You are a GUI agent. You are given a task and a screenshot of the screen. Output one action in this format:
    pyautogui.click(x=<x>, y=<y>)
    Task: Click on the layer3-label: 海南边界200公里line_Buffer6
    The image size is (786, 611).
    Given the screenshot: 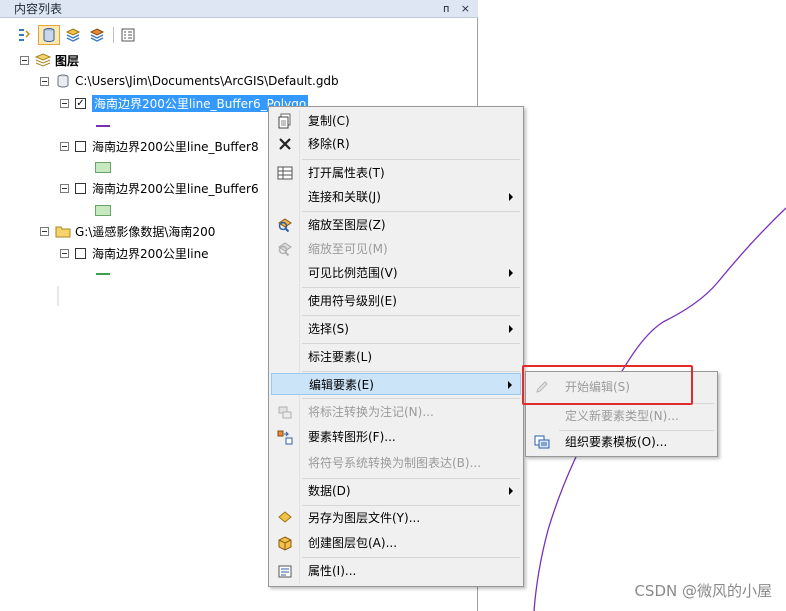 What is the action you would take?
    pyautogui.click(x=175, y=188)
    